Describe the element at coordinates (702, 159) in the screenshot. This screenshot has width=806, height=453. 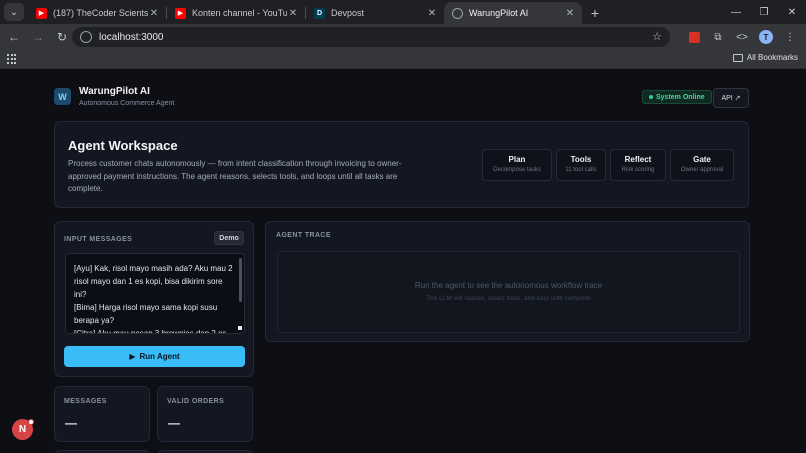
I see `step-name: Gate` at that location.